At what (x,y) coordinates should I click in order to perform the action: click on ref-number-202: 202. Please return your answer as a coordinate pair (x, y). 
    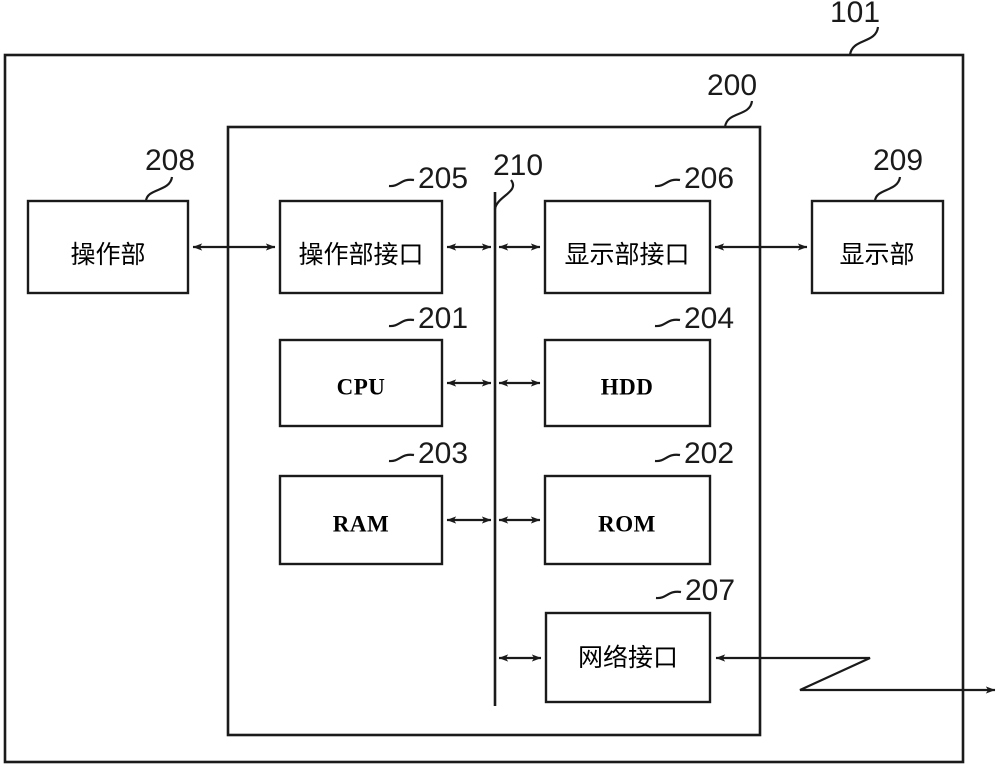
    Looking at the image, I should click on (709, 453).